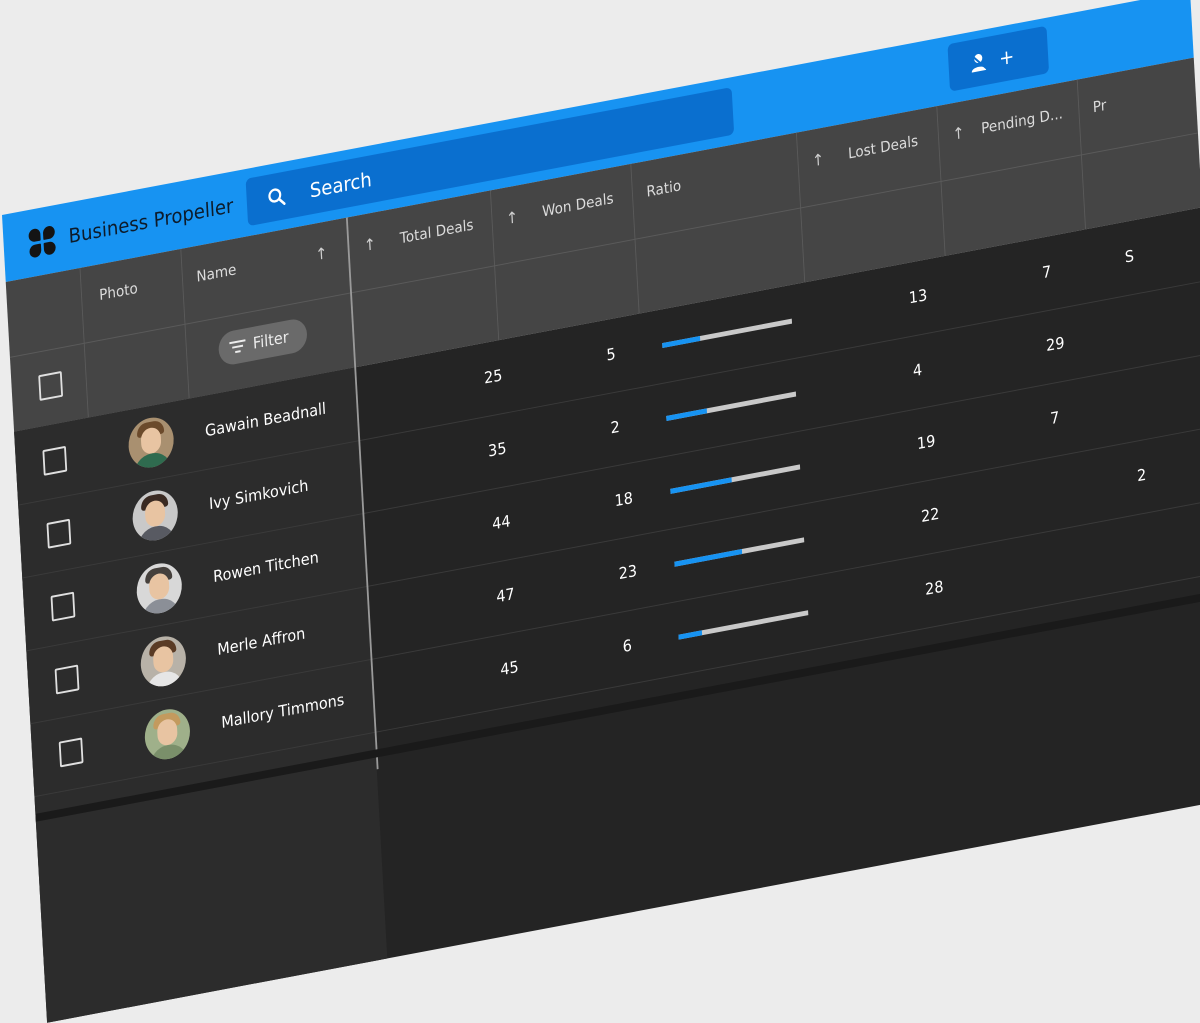  Describe the element at coordinates (1138, 144) in the screenshot. I see `column-partial: Pr` at that location.